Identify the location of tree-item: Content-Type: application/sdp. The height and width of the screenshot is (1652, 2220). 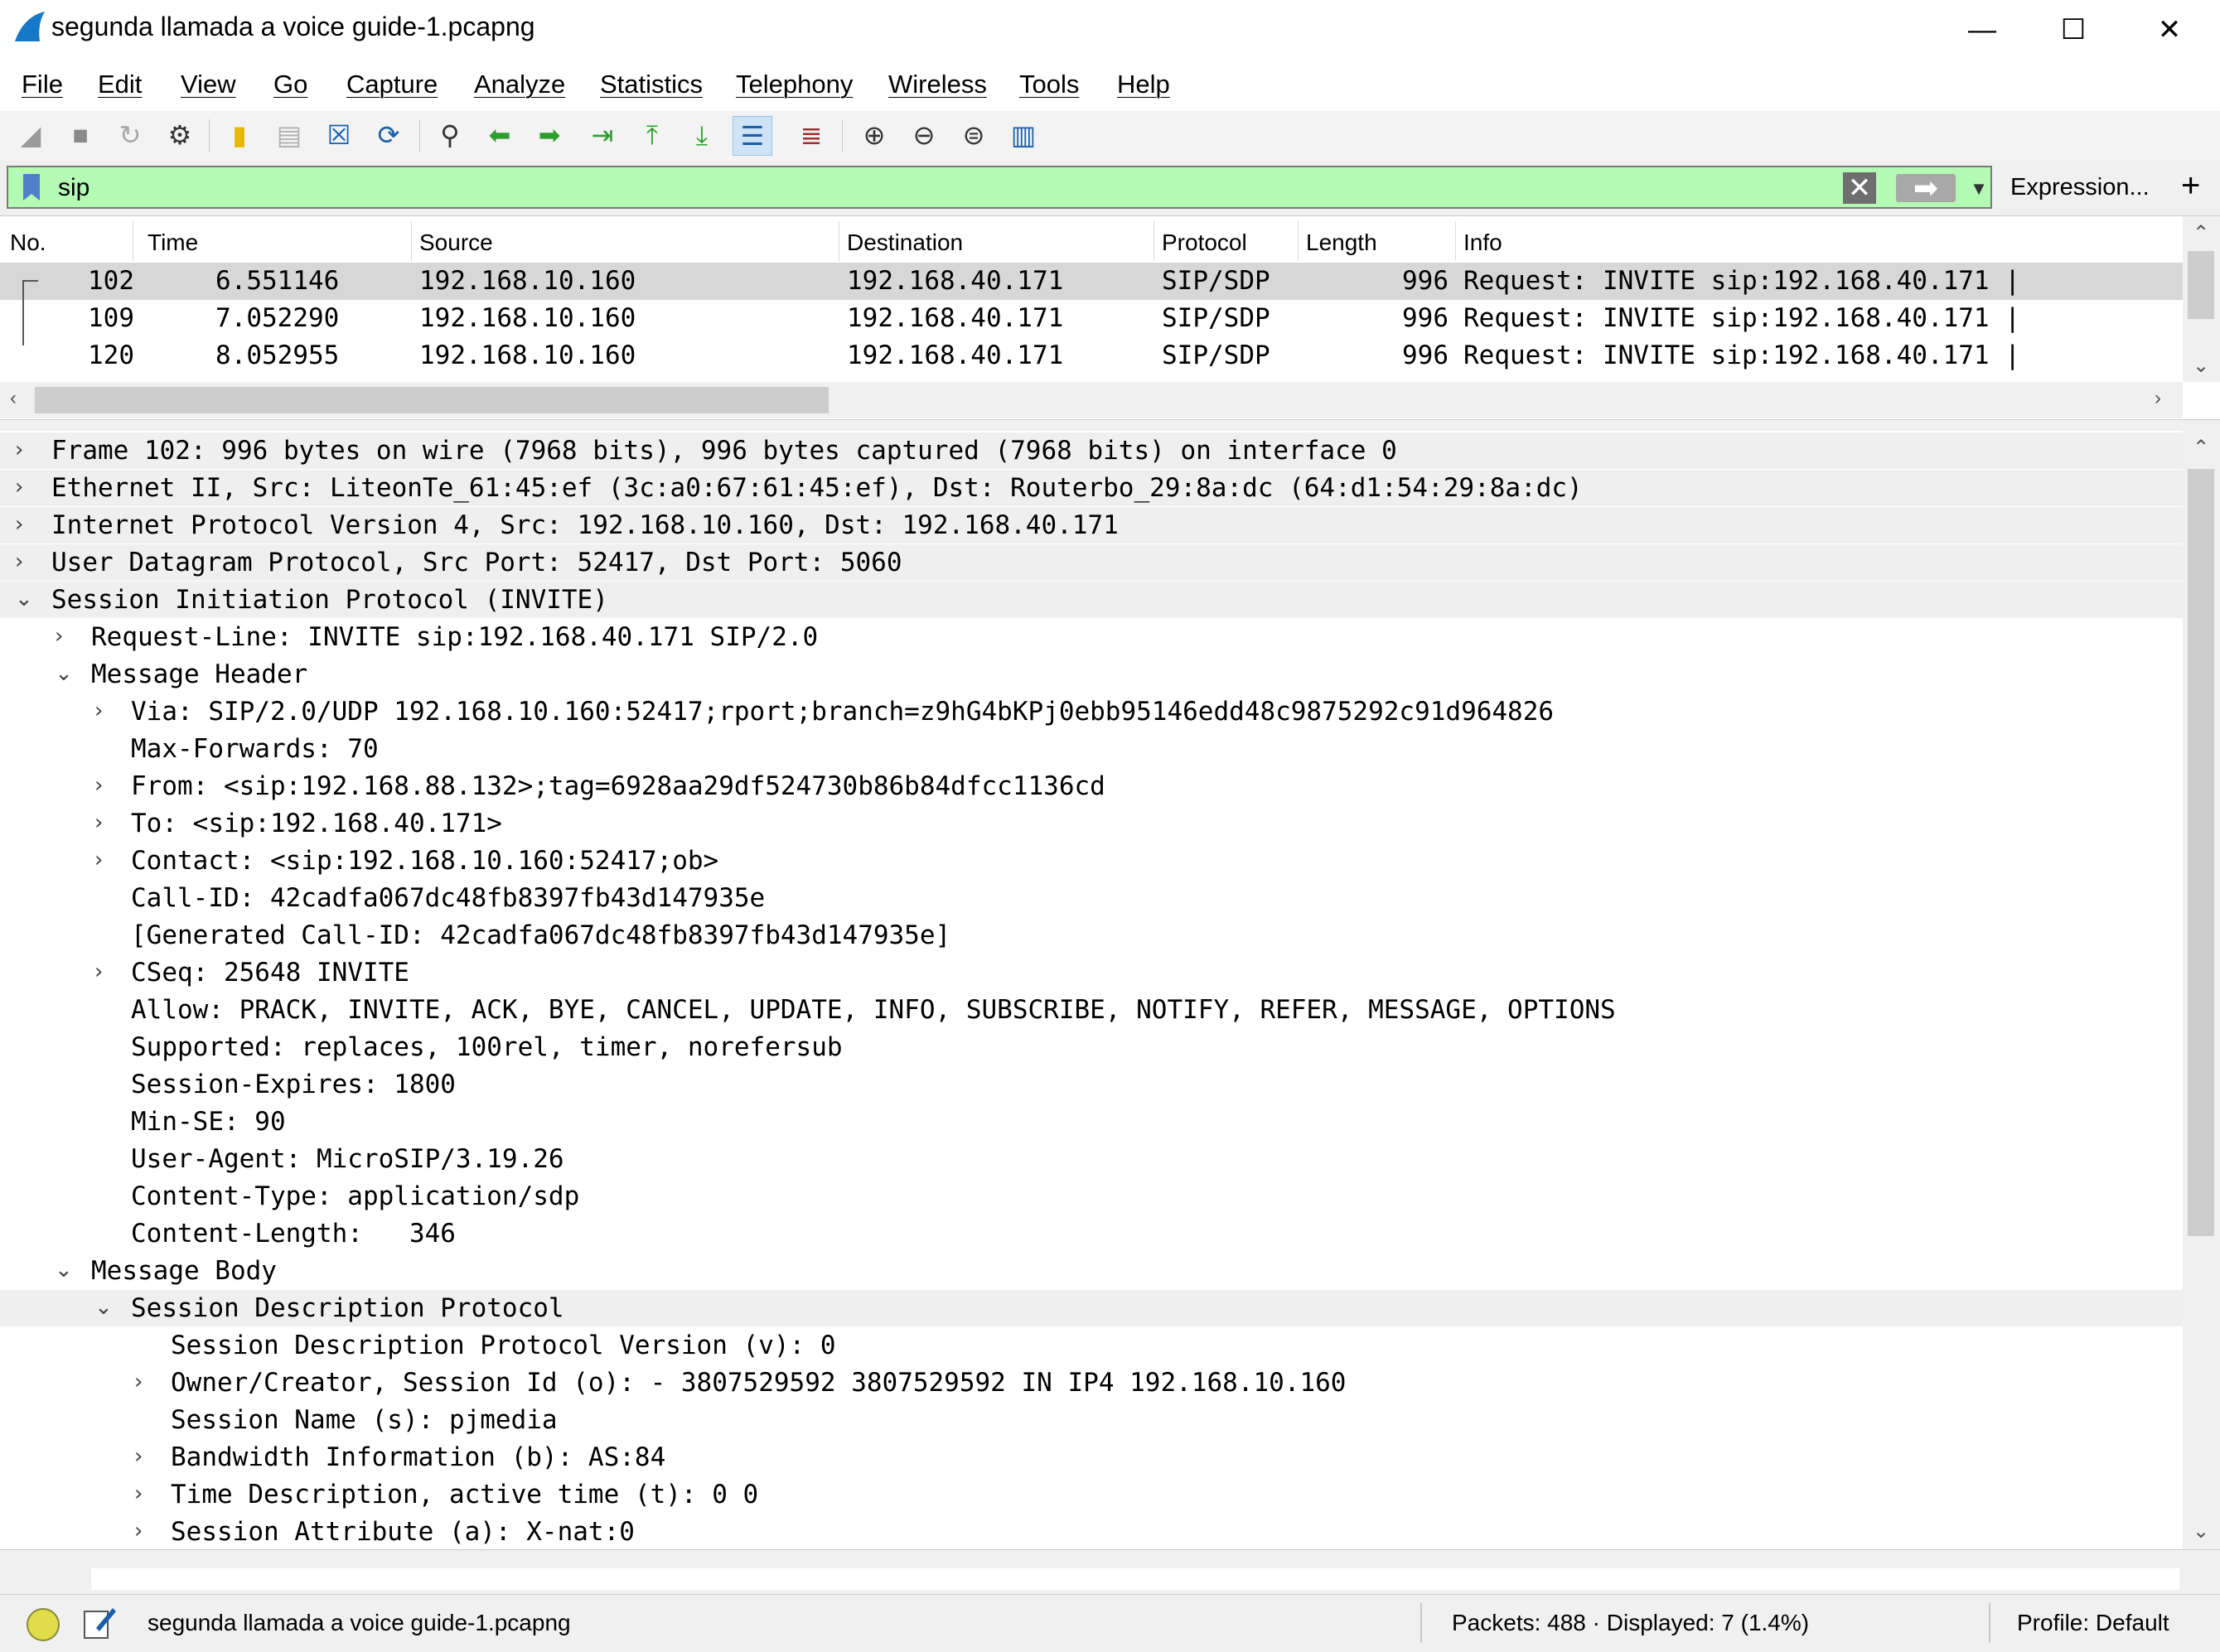
(1091, 1196).